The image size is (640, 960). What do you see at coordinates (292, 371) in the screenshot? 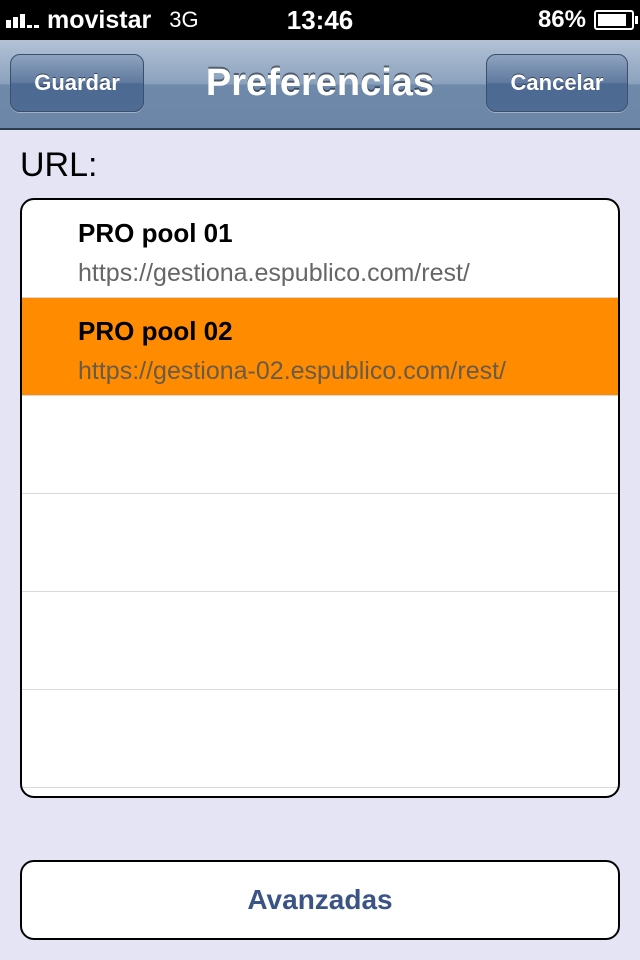
I see `list-item-url: https://gestiona-02.espublico.com/rest/` at bounding box center [292, 371].